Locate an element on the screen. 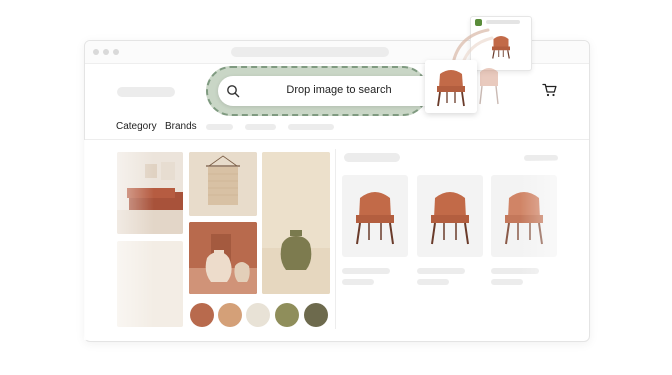 The width and height of the screenshot is (672, 375). green-vase-image is located at coordinates (296, 223).